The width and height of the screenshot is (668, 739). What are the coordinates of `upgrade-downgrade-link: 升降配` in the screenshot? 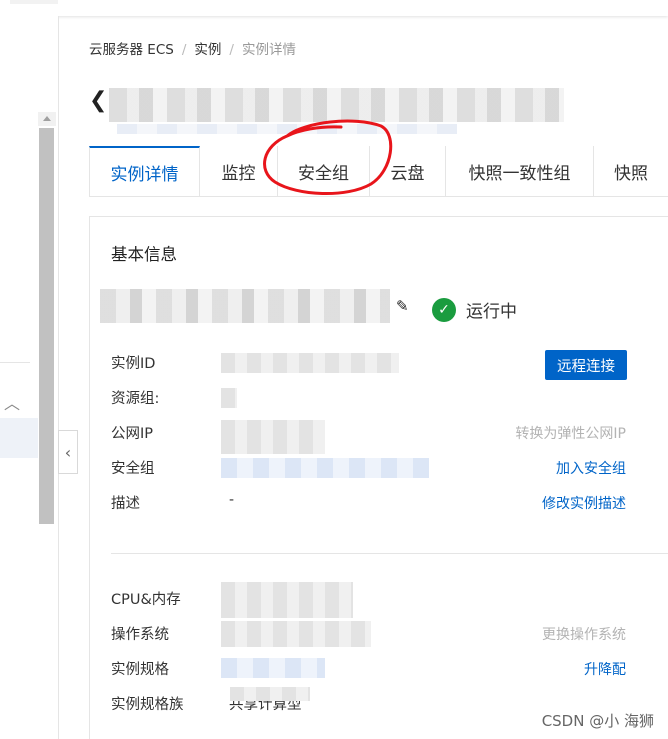 It's located at (605, 669).